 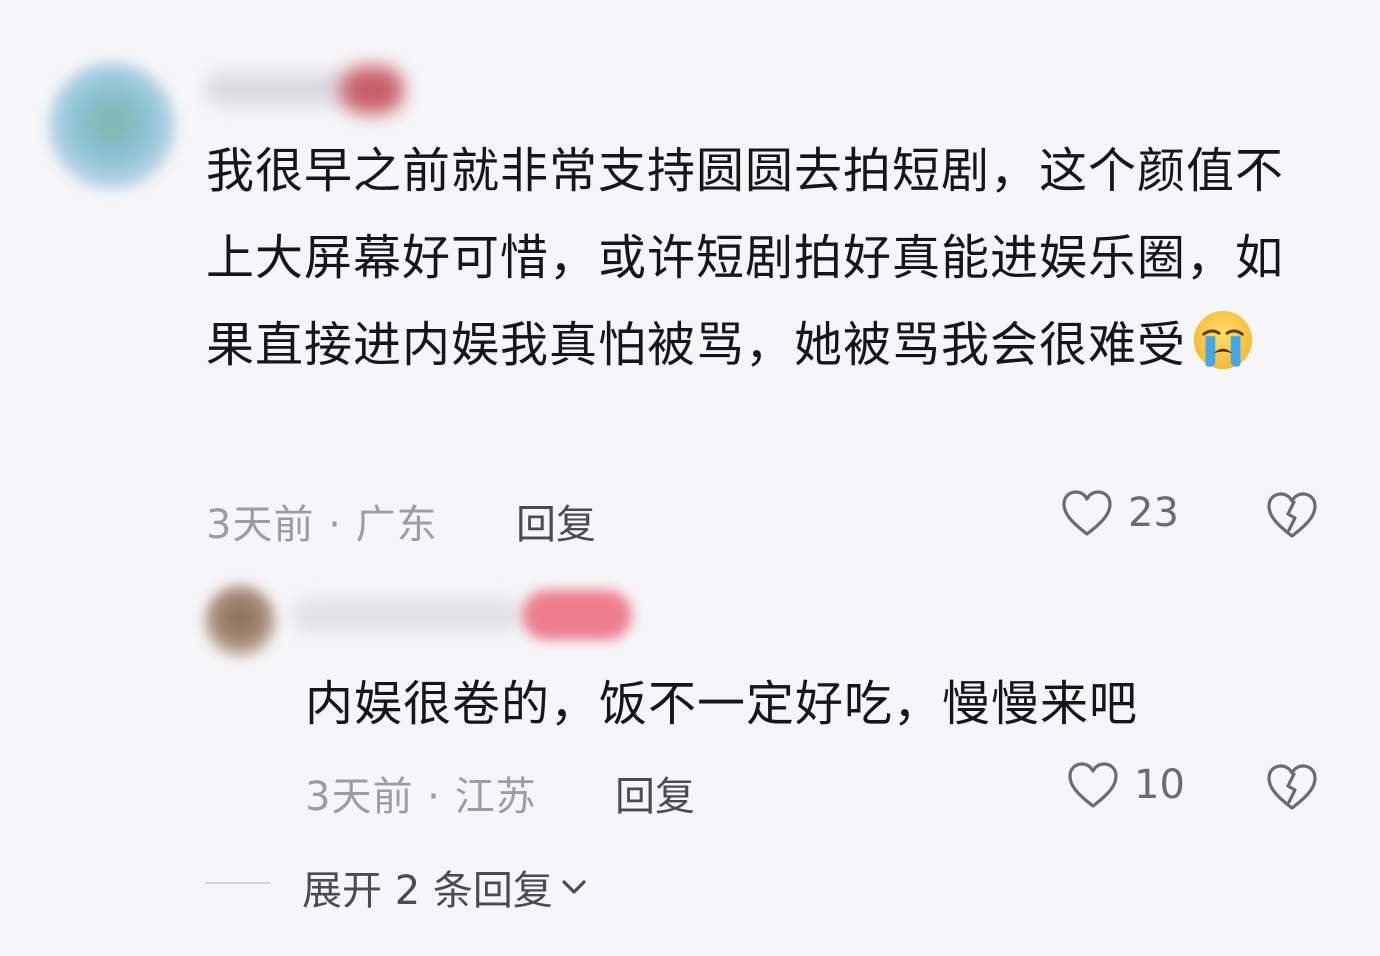 What do you see at coordinates (238, 883) in the screenshot?
I see `divider-line` at bounding box center [238, 883].